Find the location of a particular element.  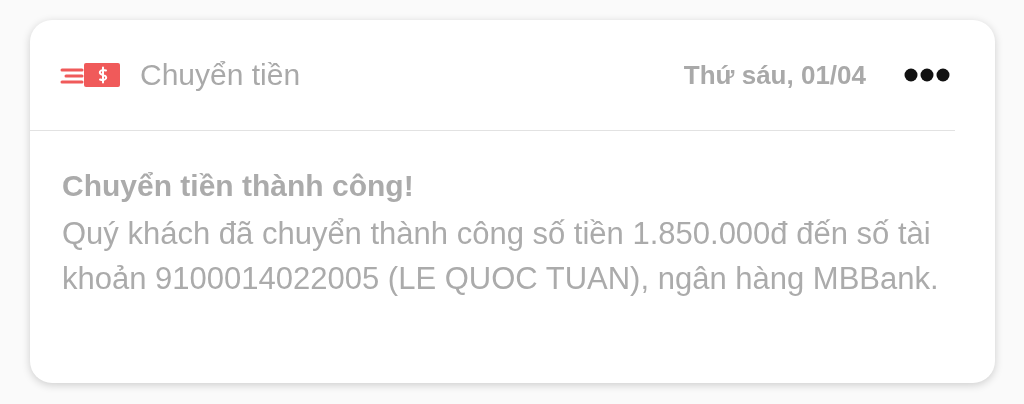

money-transfer-icon is located at coordinates (91, 75).